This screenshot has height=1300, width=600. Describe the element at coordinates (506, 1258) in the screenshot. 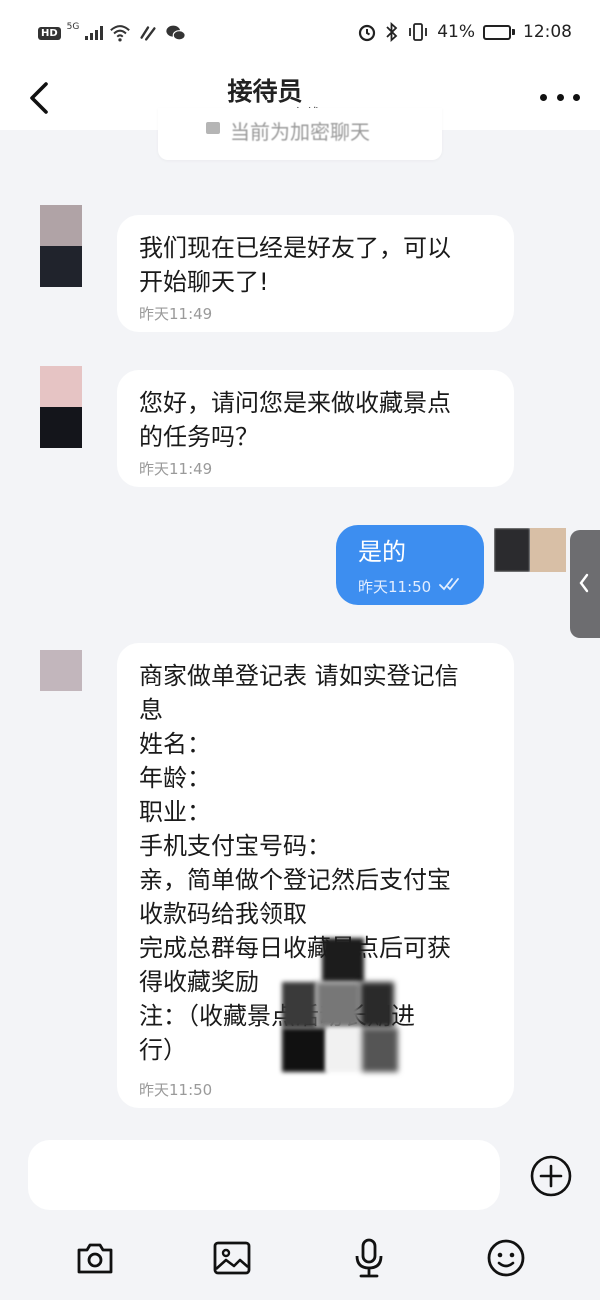

I see `emoji-icon` at that location.